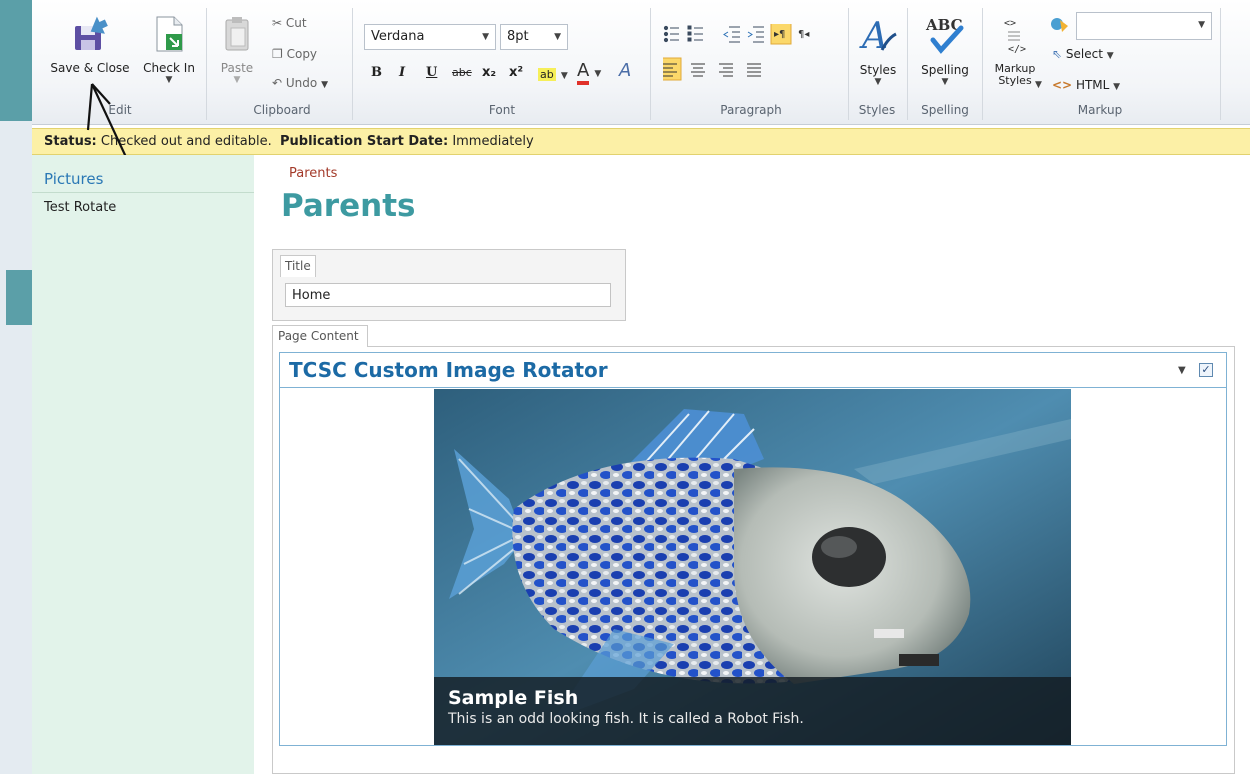 The height and width of the screenshot is (774, 1250). Describe the element at coordinates (502, 110) in the screenshot. I see `font-group-label: Font` at that location.